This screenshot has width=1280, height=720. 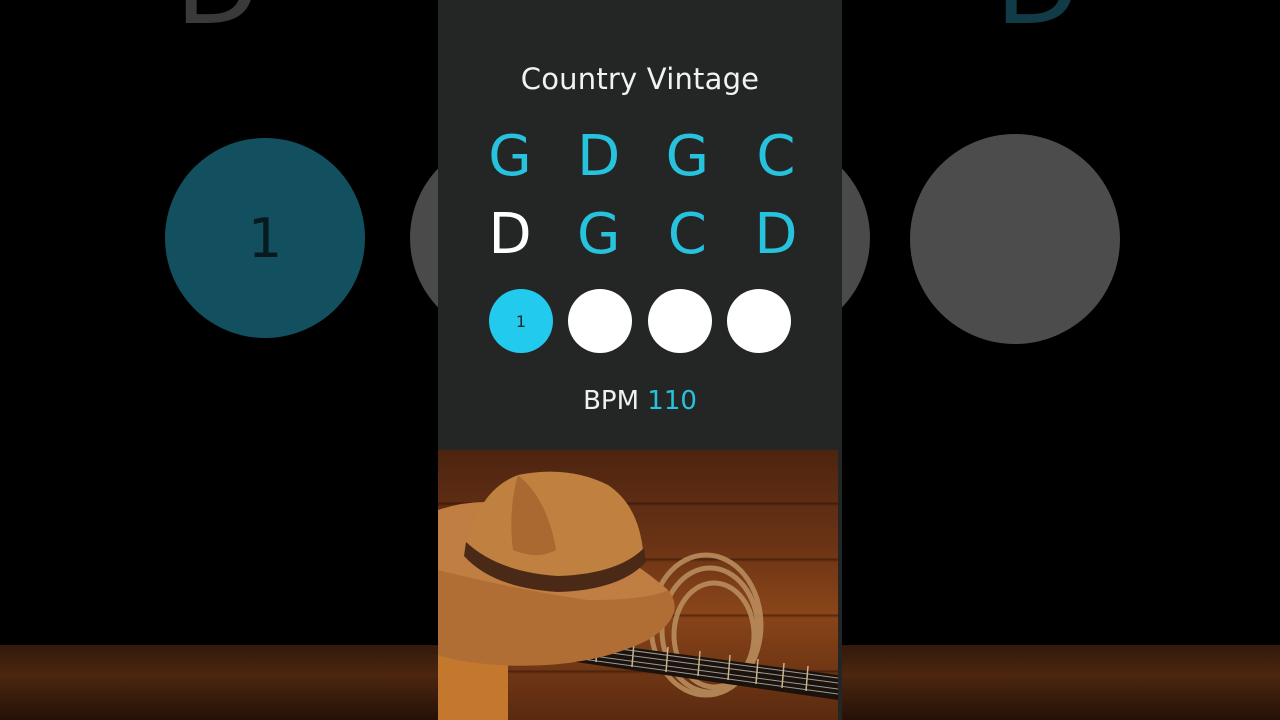 I want to click on cowboy-hat-guitar-image, so click(x=638, y=585).